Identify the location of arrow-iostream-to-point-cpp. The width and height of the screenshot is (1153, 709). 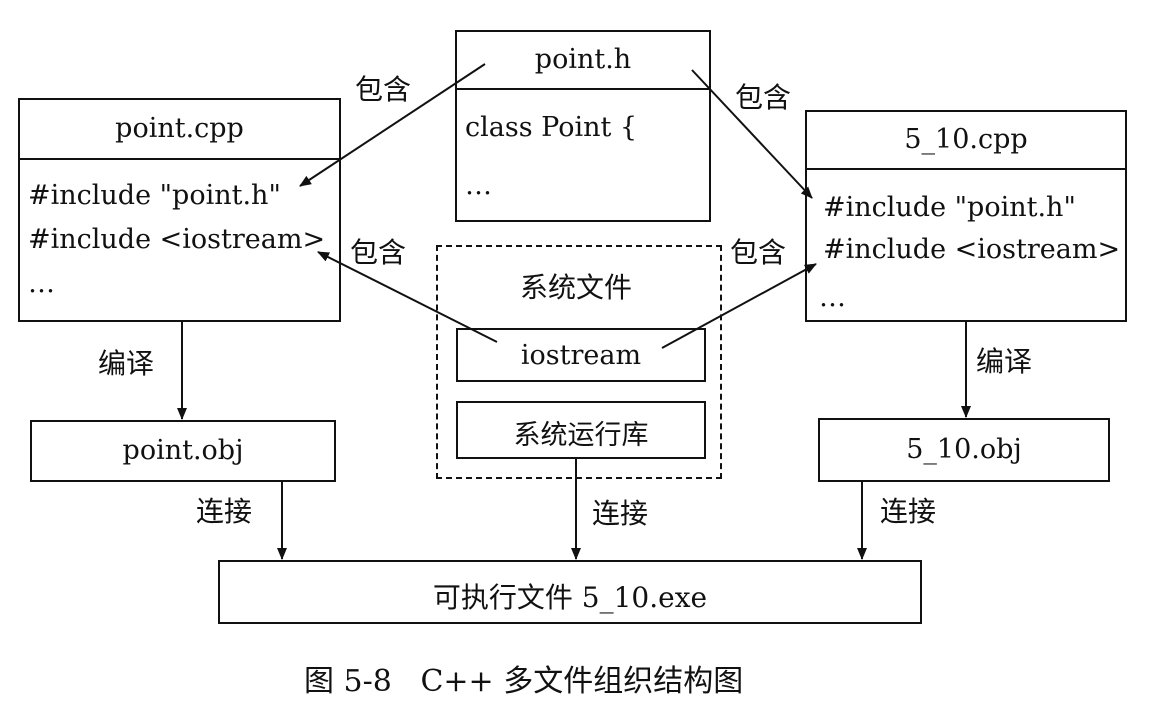
(407, 297).